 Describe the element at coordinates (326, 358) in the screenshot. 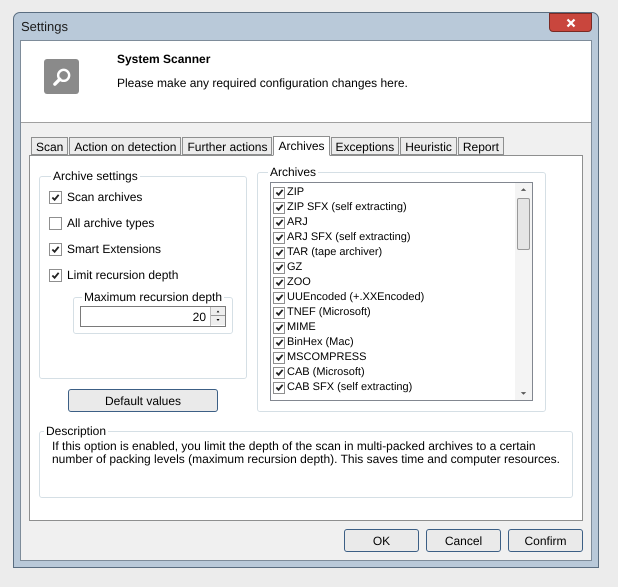

I see `archive-type-label: MSCOMPRESS` at that location.